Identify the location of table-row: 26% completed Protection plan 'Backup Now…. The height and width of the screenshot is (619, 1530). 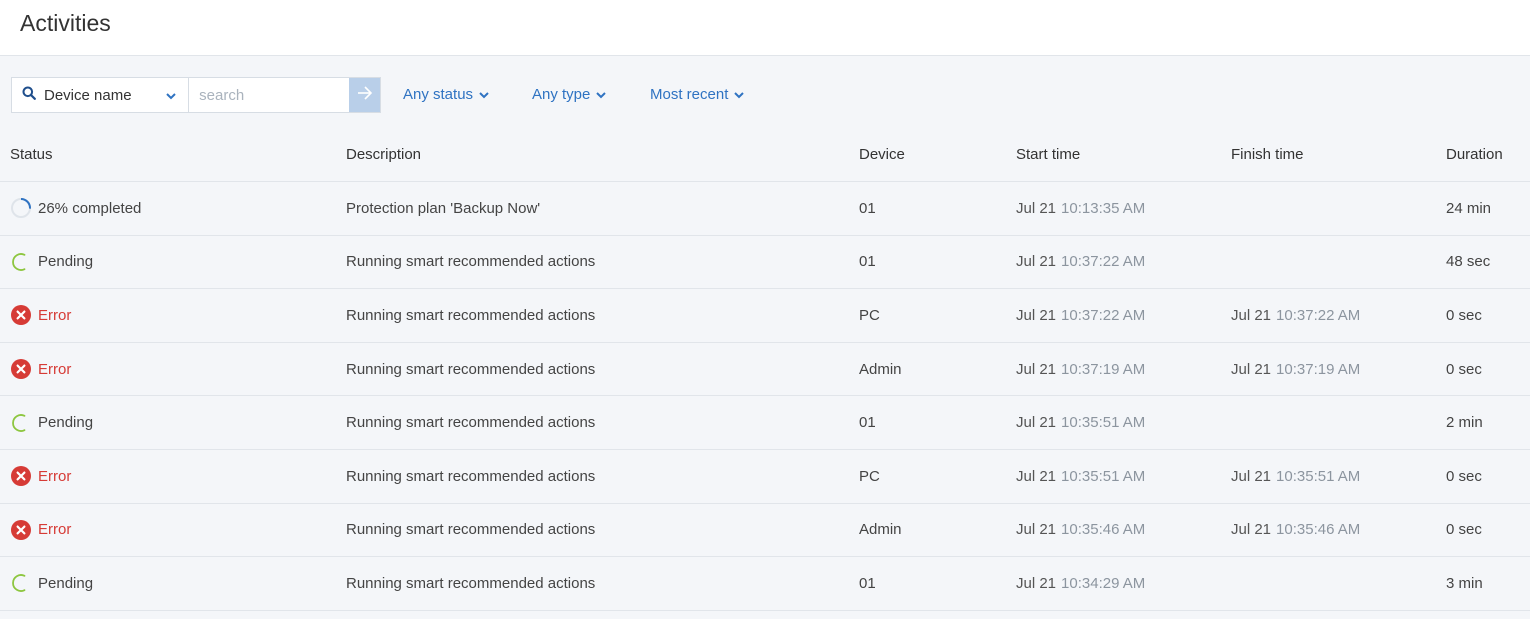
(765, 209).